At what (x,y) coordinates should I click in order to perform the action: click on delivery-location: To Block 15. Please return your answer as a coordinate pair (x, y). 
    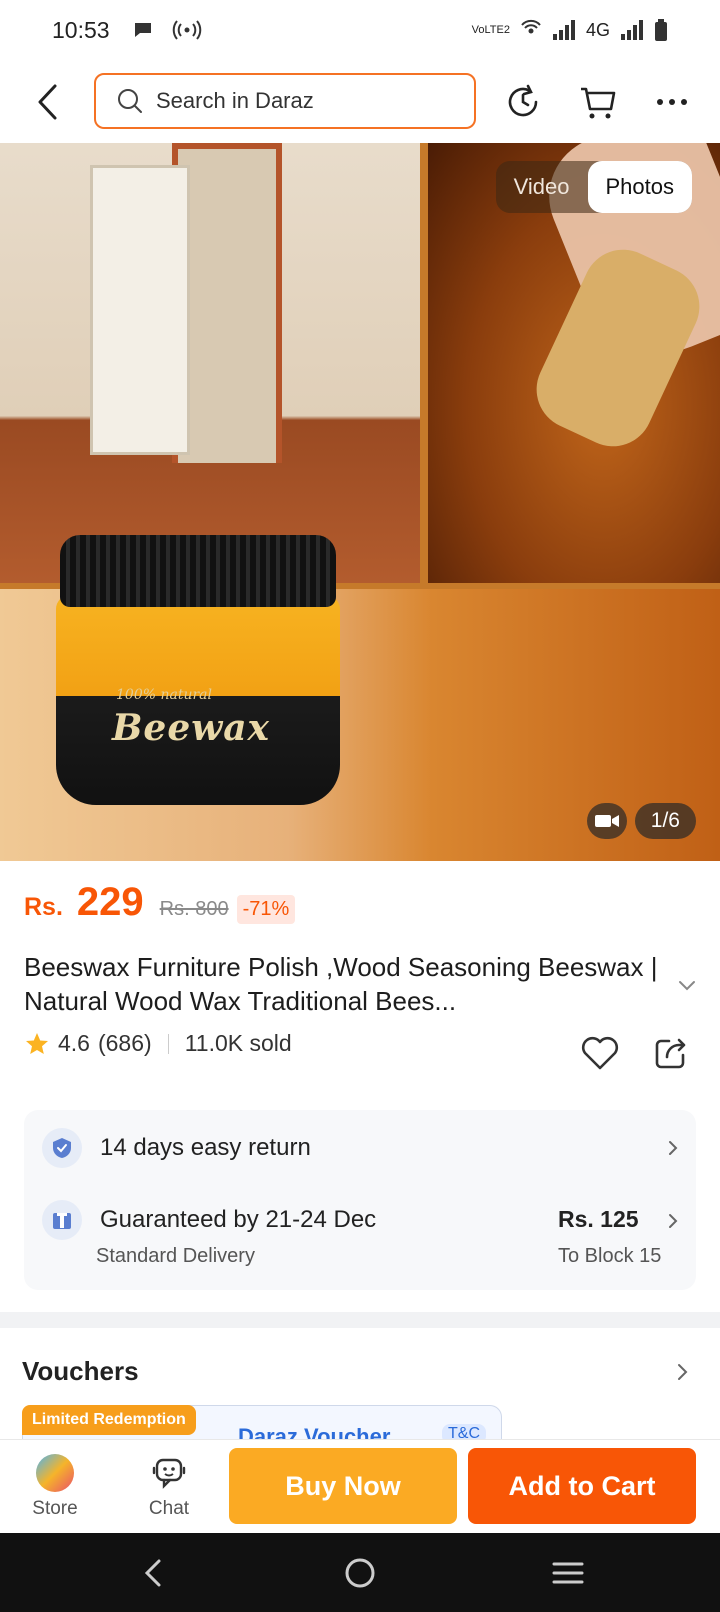
    Looking at the image, I should click on (610, 1256).